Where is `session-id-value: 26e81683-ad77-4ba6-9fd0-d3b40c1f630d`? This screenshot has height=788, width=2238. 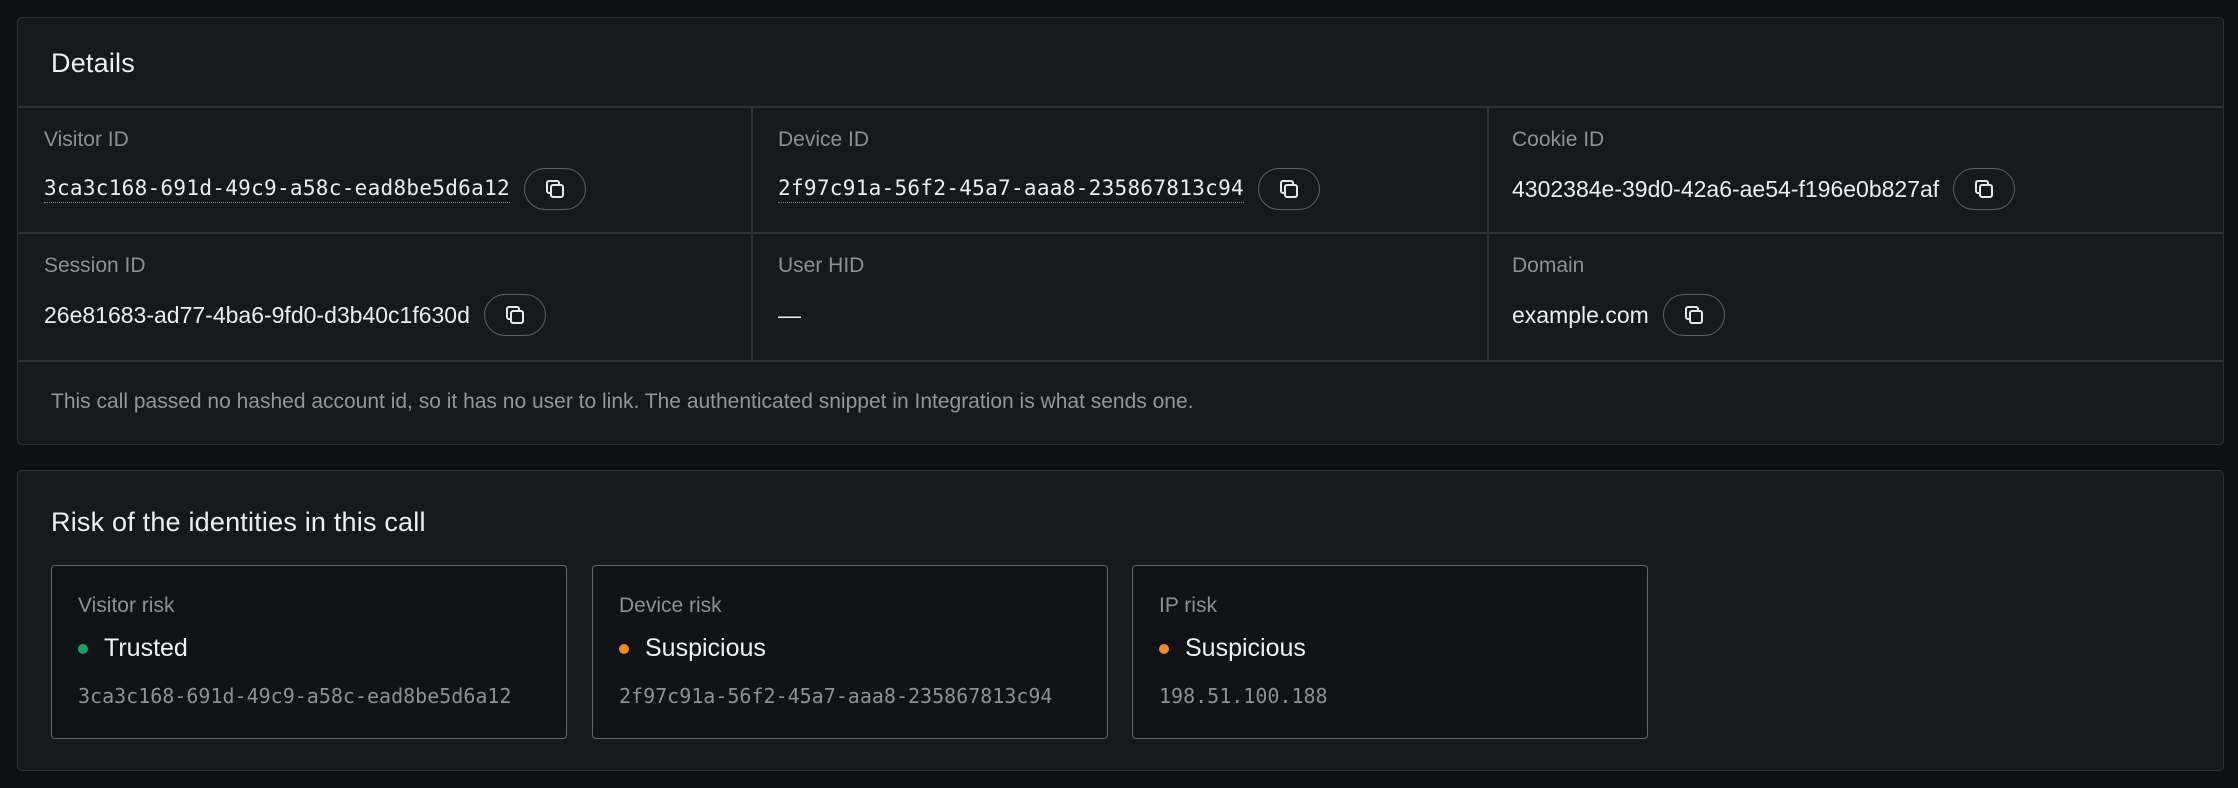
session-id-value: 26e81683-ad77-4ba6-9fd0-d3b40c1f630d is located at coordinates (257, 314).